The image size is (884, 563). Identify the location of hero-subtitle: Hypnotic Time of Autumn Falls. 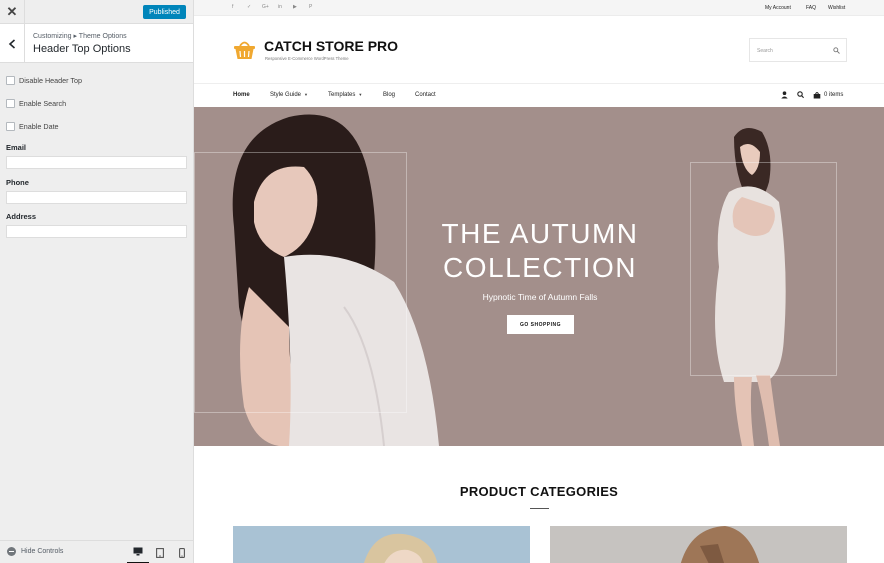
(540, 297).